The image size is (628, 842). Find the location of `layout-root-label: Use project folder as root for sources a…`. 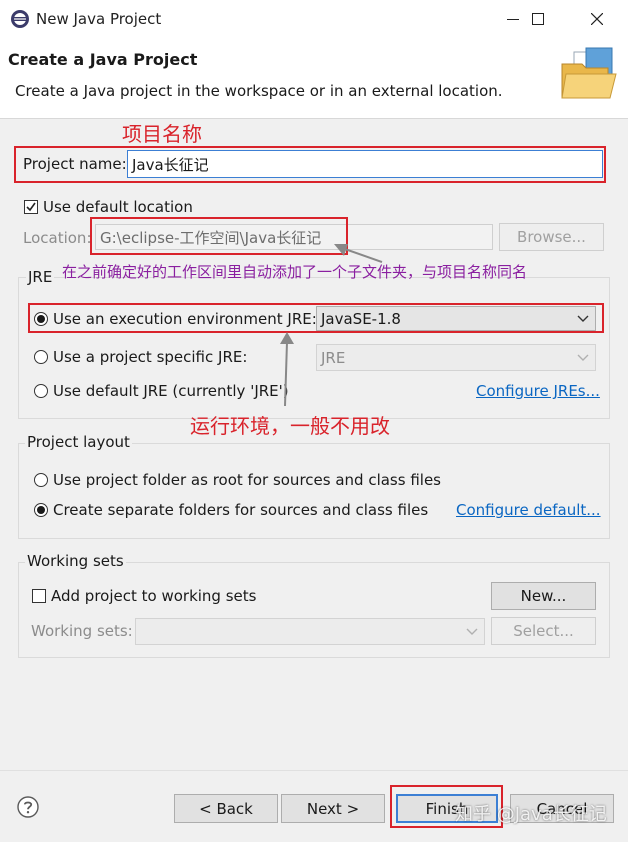

layout-root-label: Use project folder as root for sources a… is located at coordinates (247, 480).